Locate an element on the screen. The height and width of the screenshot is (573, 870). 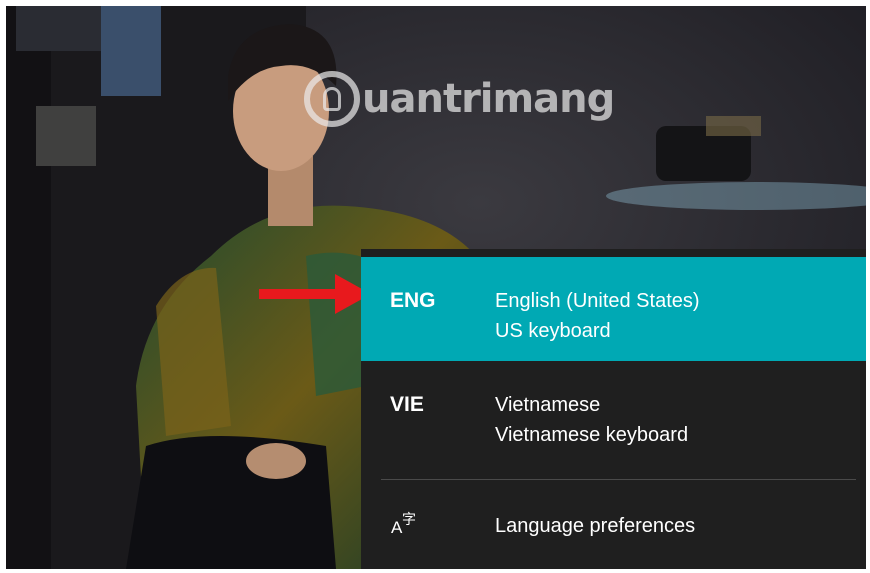
divider is located at coordinates (618, 479).